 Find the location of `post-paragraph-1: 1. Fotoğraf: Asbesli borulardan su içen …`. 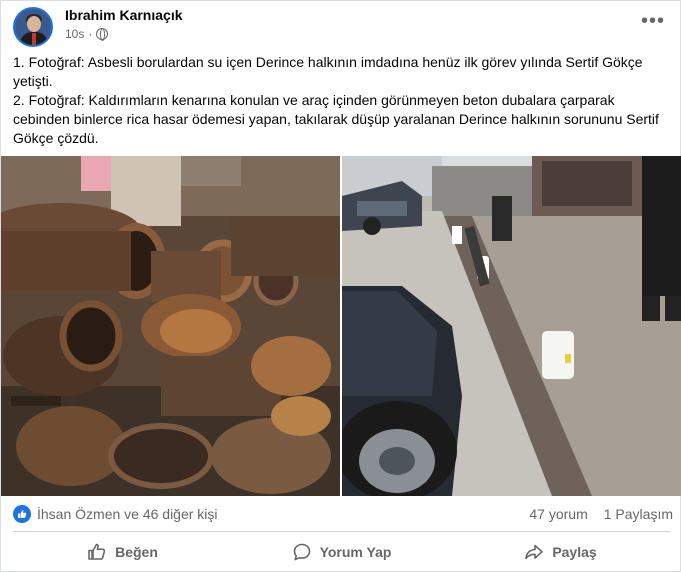

post-paragraph-1: 1. Fotoğraf: Asbesli borulardan su içen … is located at coordinates (328, 71).